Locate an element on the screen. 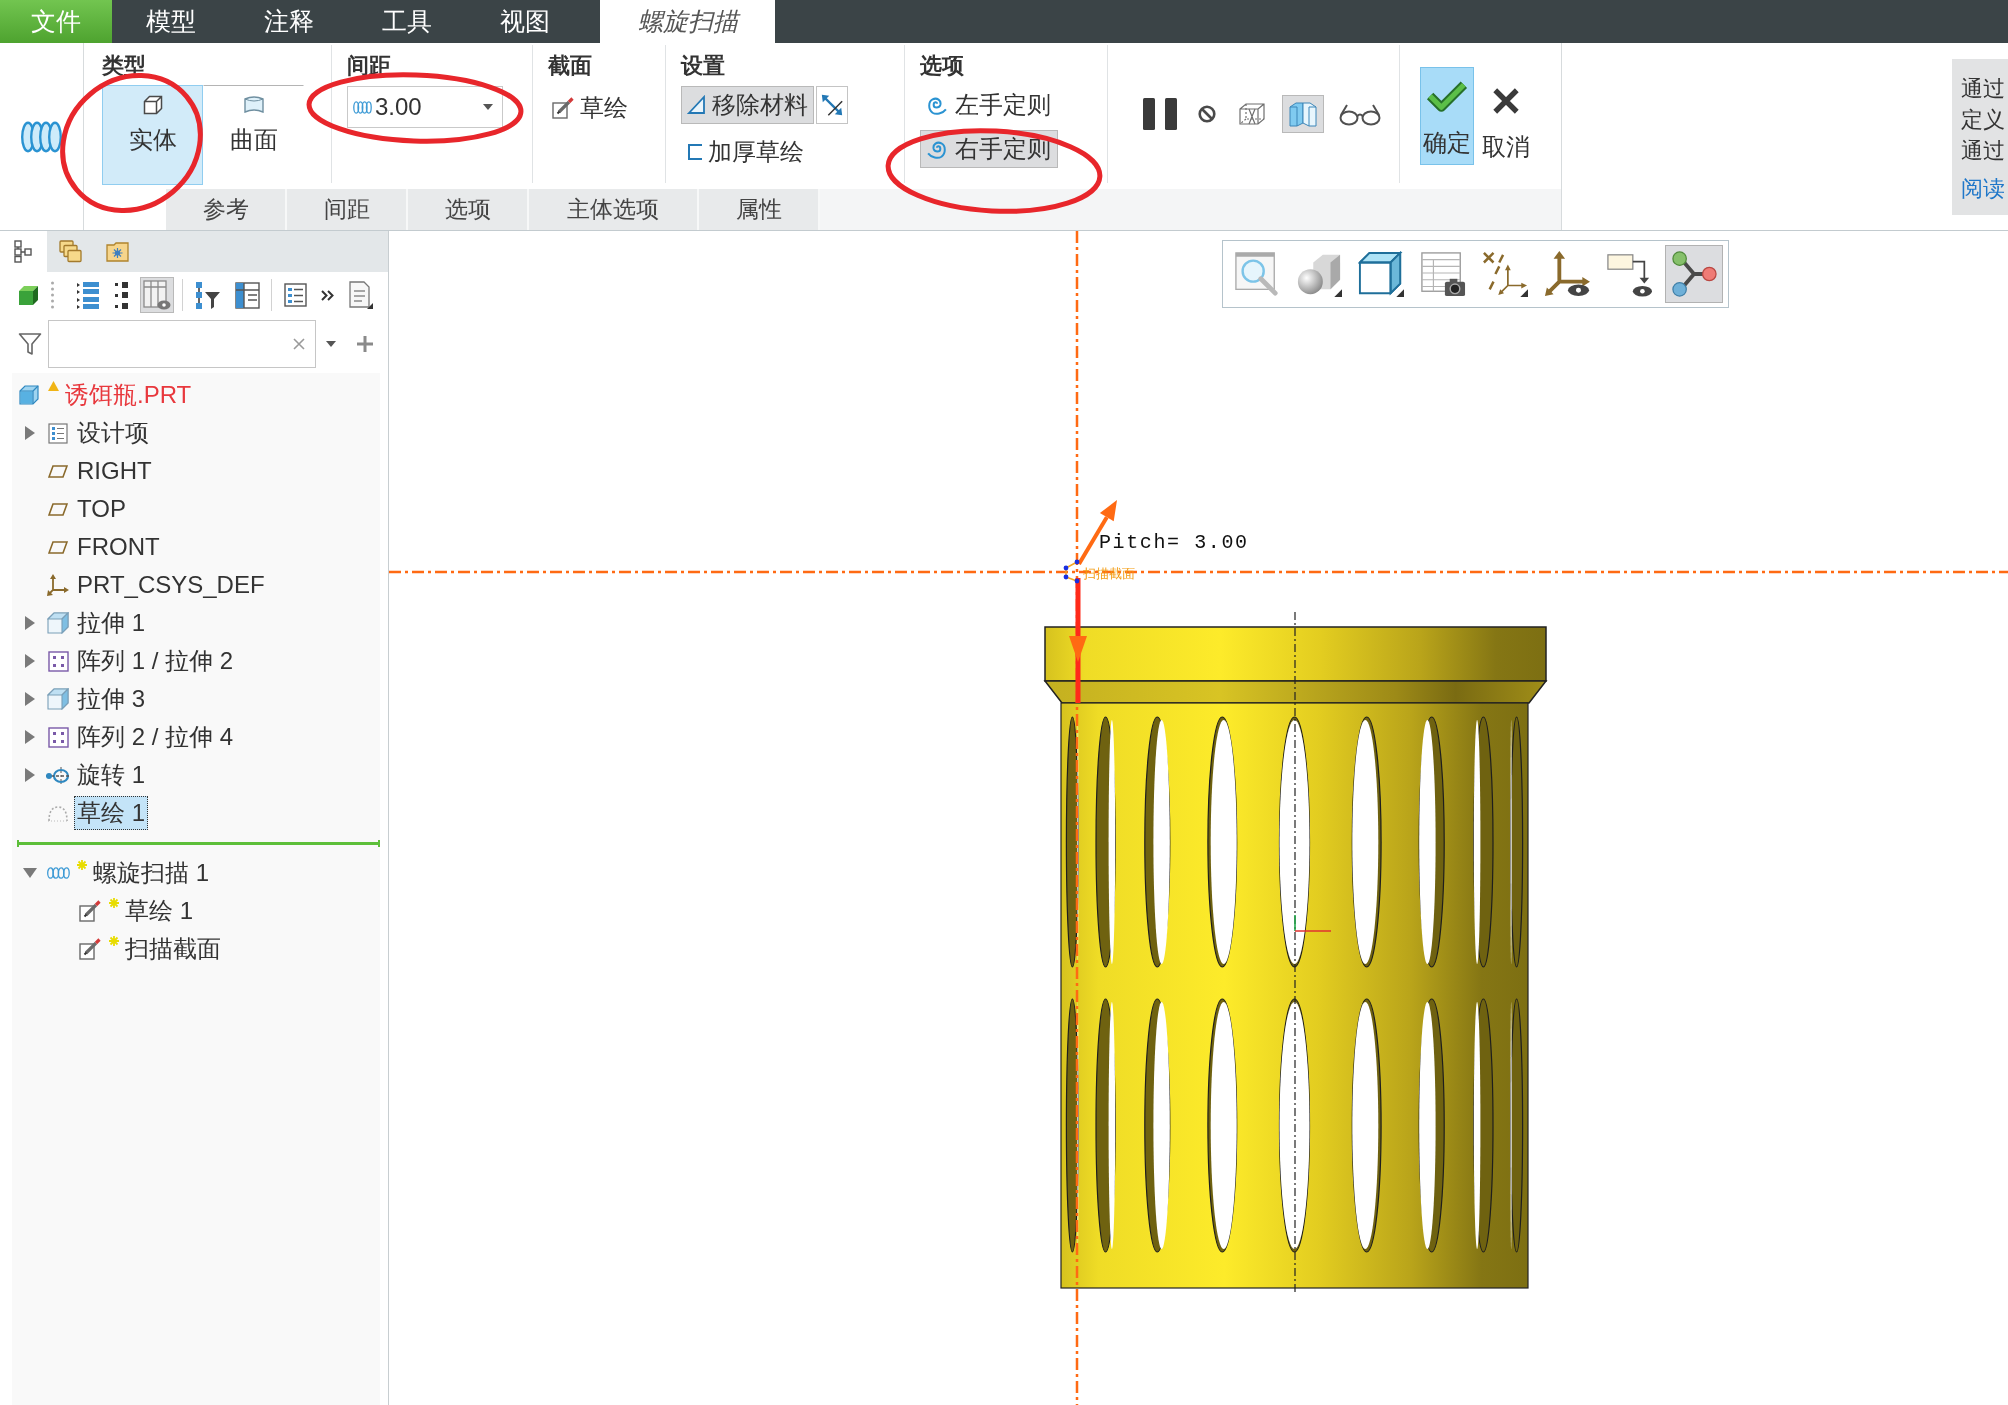  chevrons-icon is located at coordinates (327, 295).